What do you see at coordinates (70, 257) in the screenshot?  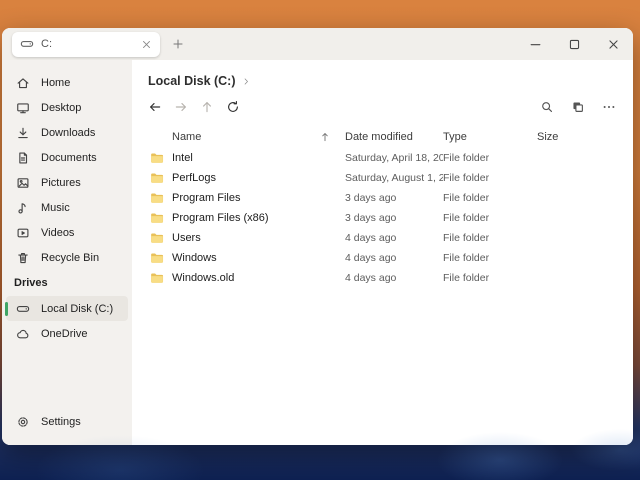 I see `sidebar-item-label: Recycle Bin` at bounding box center [70, 257].